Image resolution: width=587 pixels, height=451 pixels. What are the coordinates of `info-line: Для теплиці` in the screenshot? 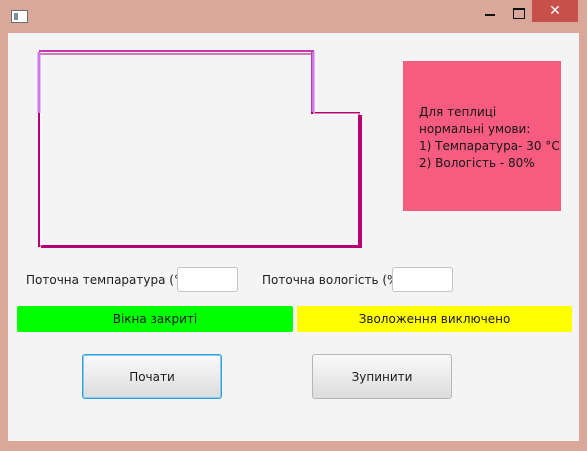 It's located at (458, 112).